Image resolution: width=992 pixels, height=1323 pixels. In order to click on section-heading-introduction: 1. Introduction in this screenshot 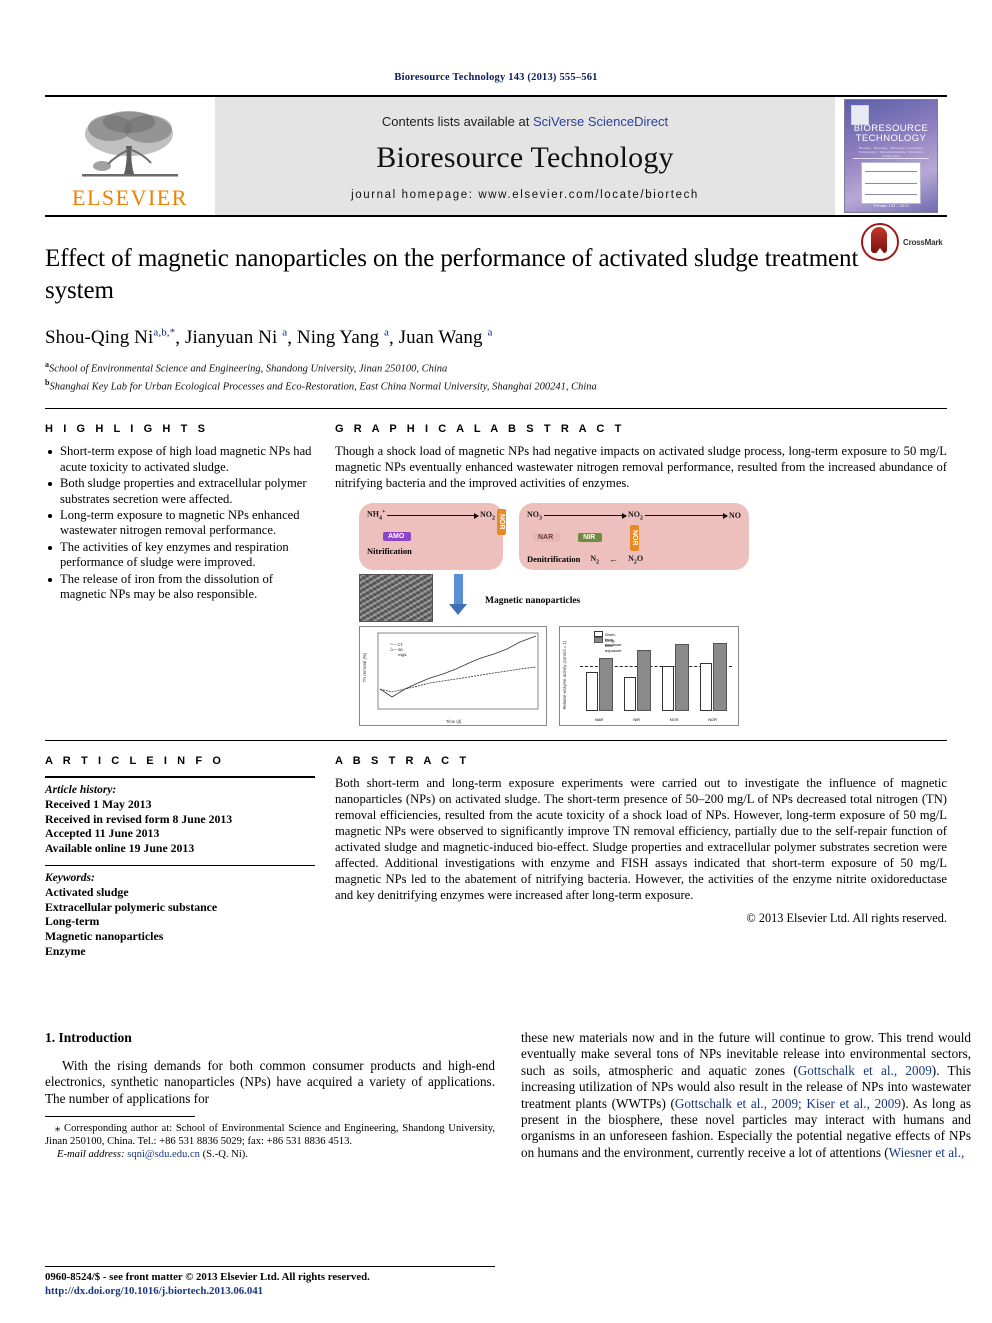, I will do `click(88, 1037)`.